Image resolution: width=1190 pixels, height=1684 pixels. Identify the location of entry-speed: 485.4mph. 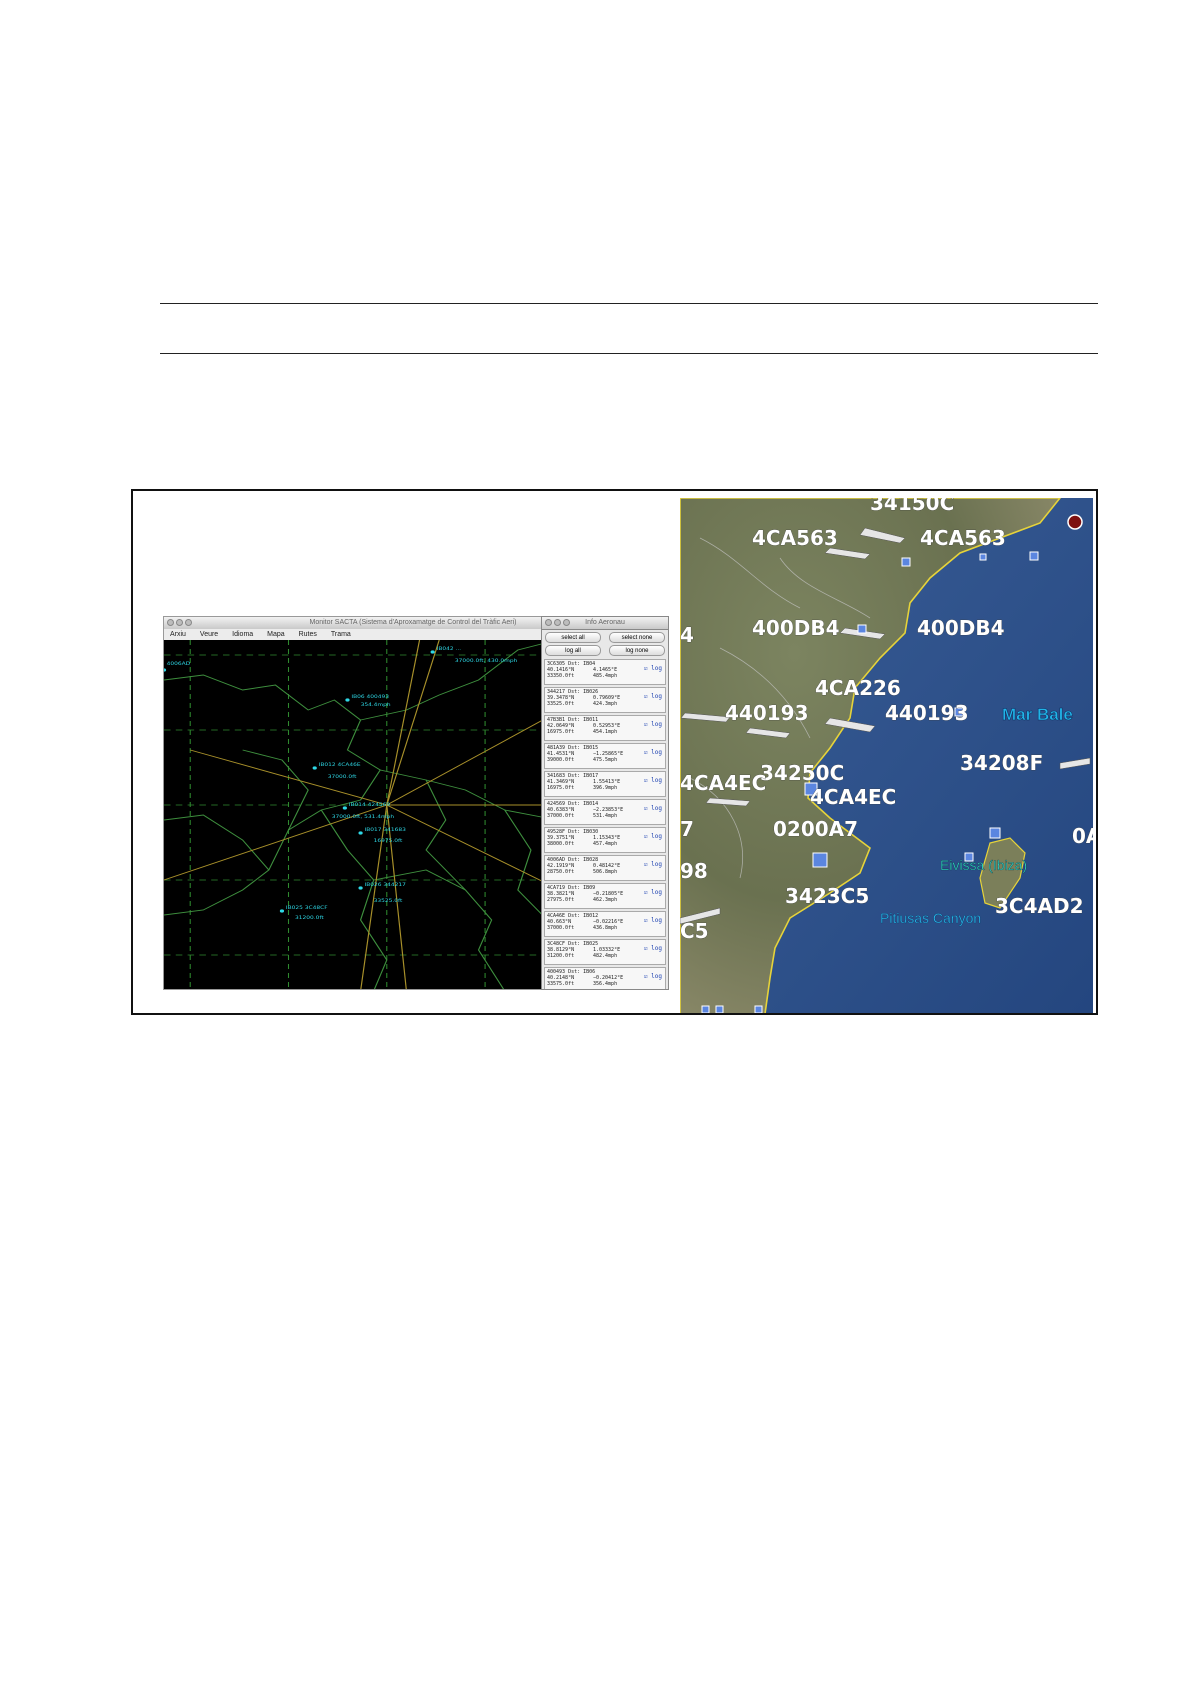
(605, 676).